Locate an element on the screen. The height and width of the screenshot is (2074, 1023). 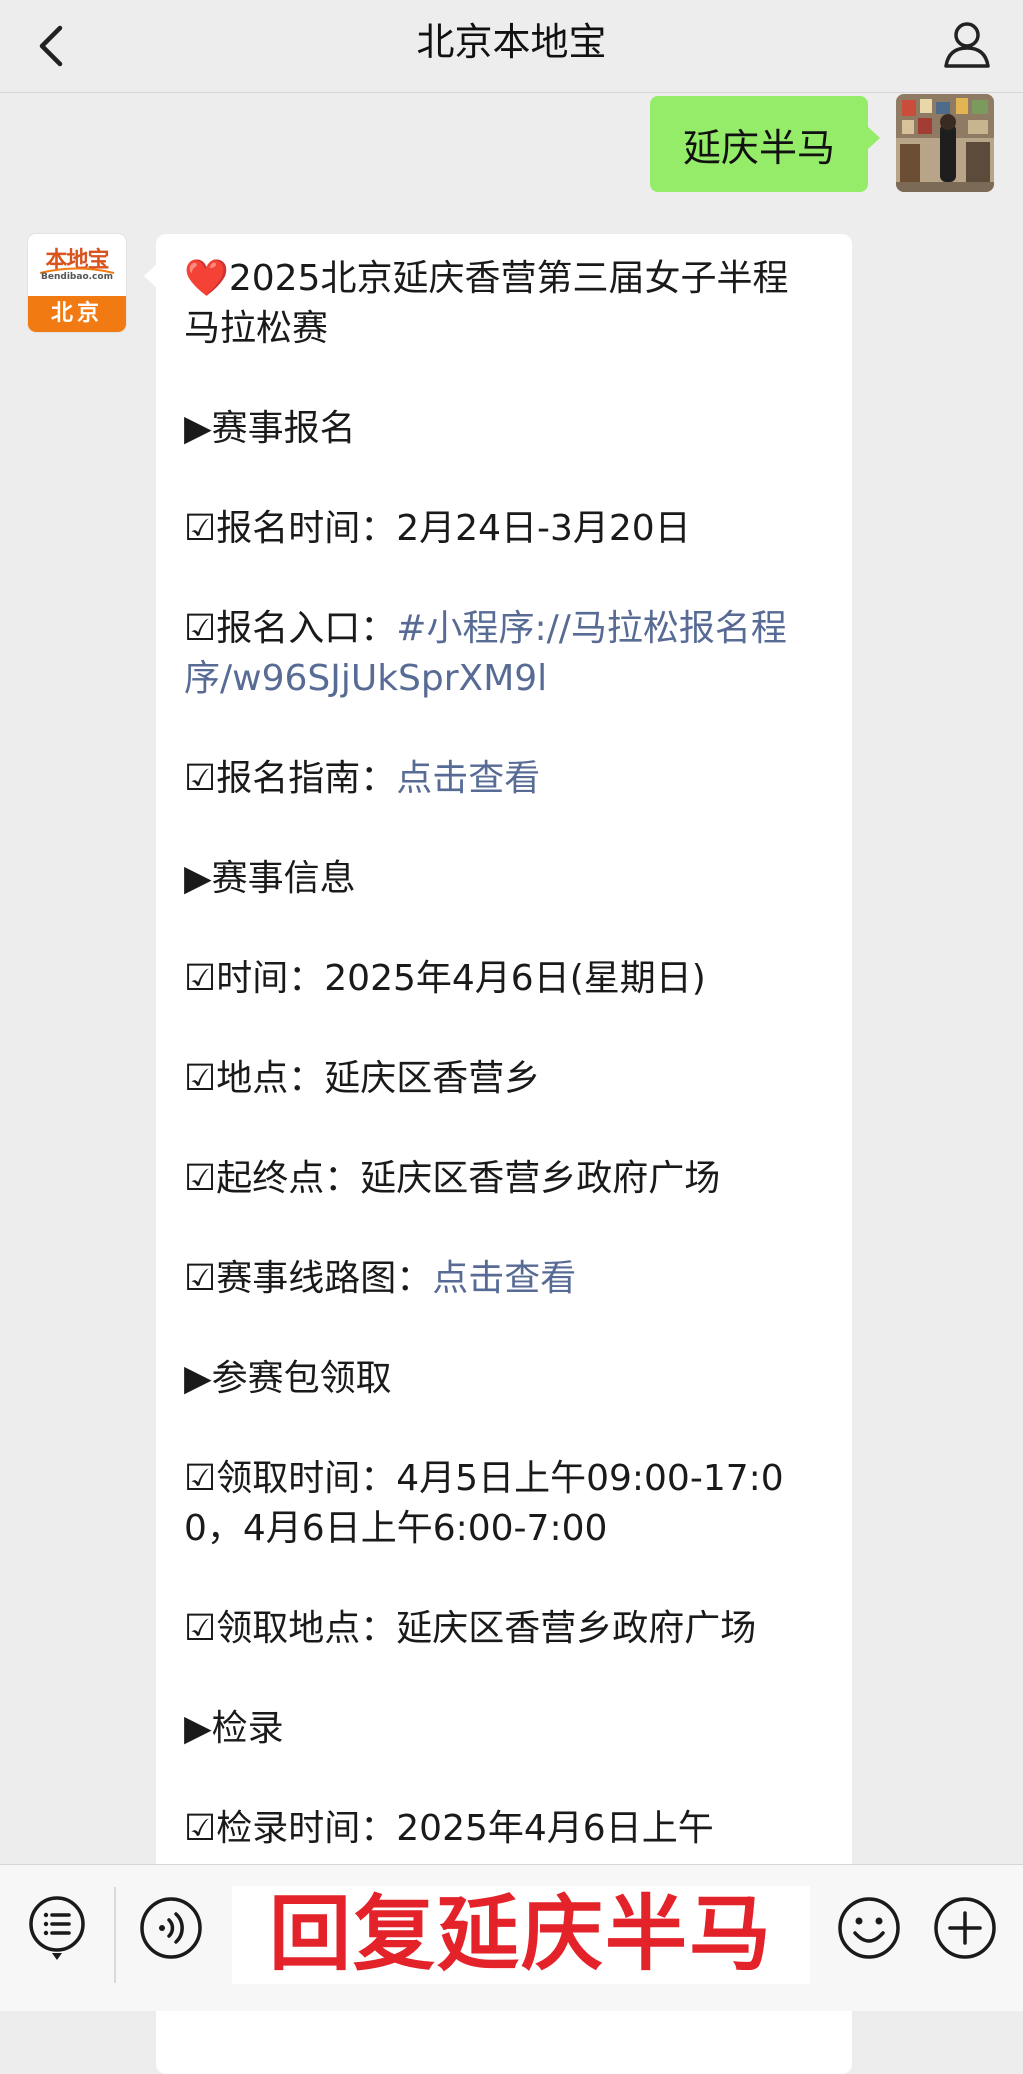
outgoing-message-bubble: 延庆半马 is located at coordinates (765, 144).